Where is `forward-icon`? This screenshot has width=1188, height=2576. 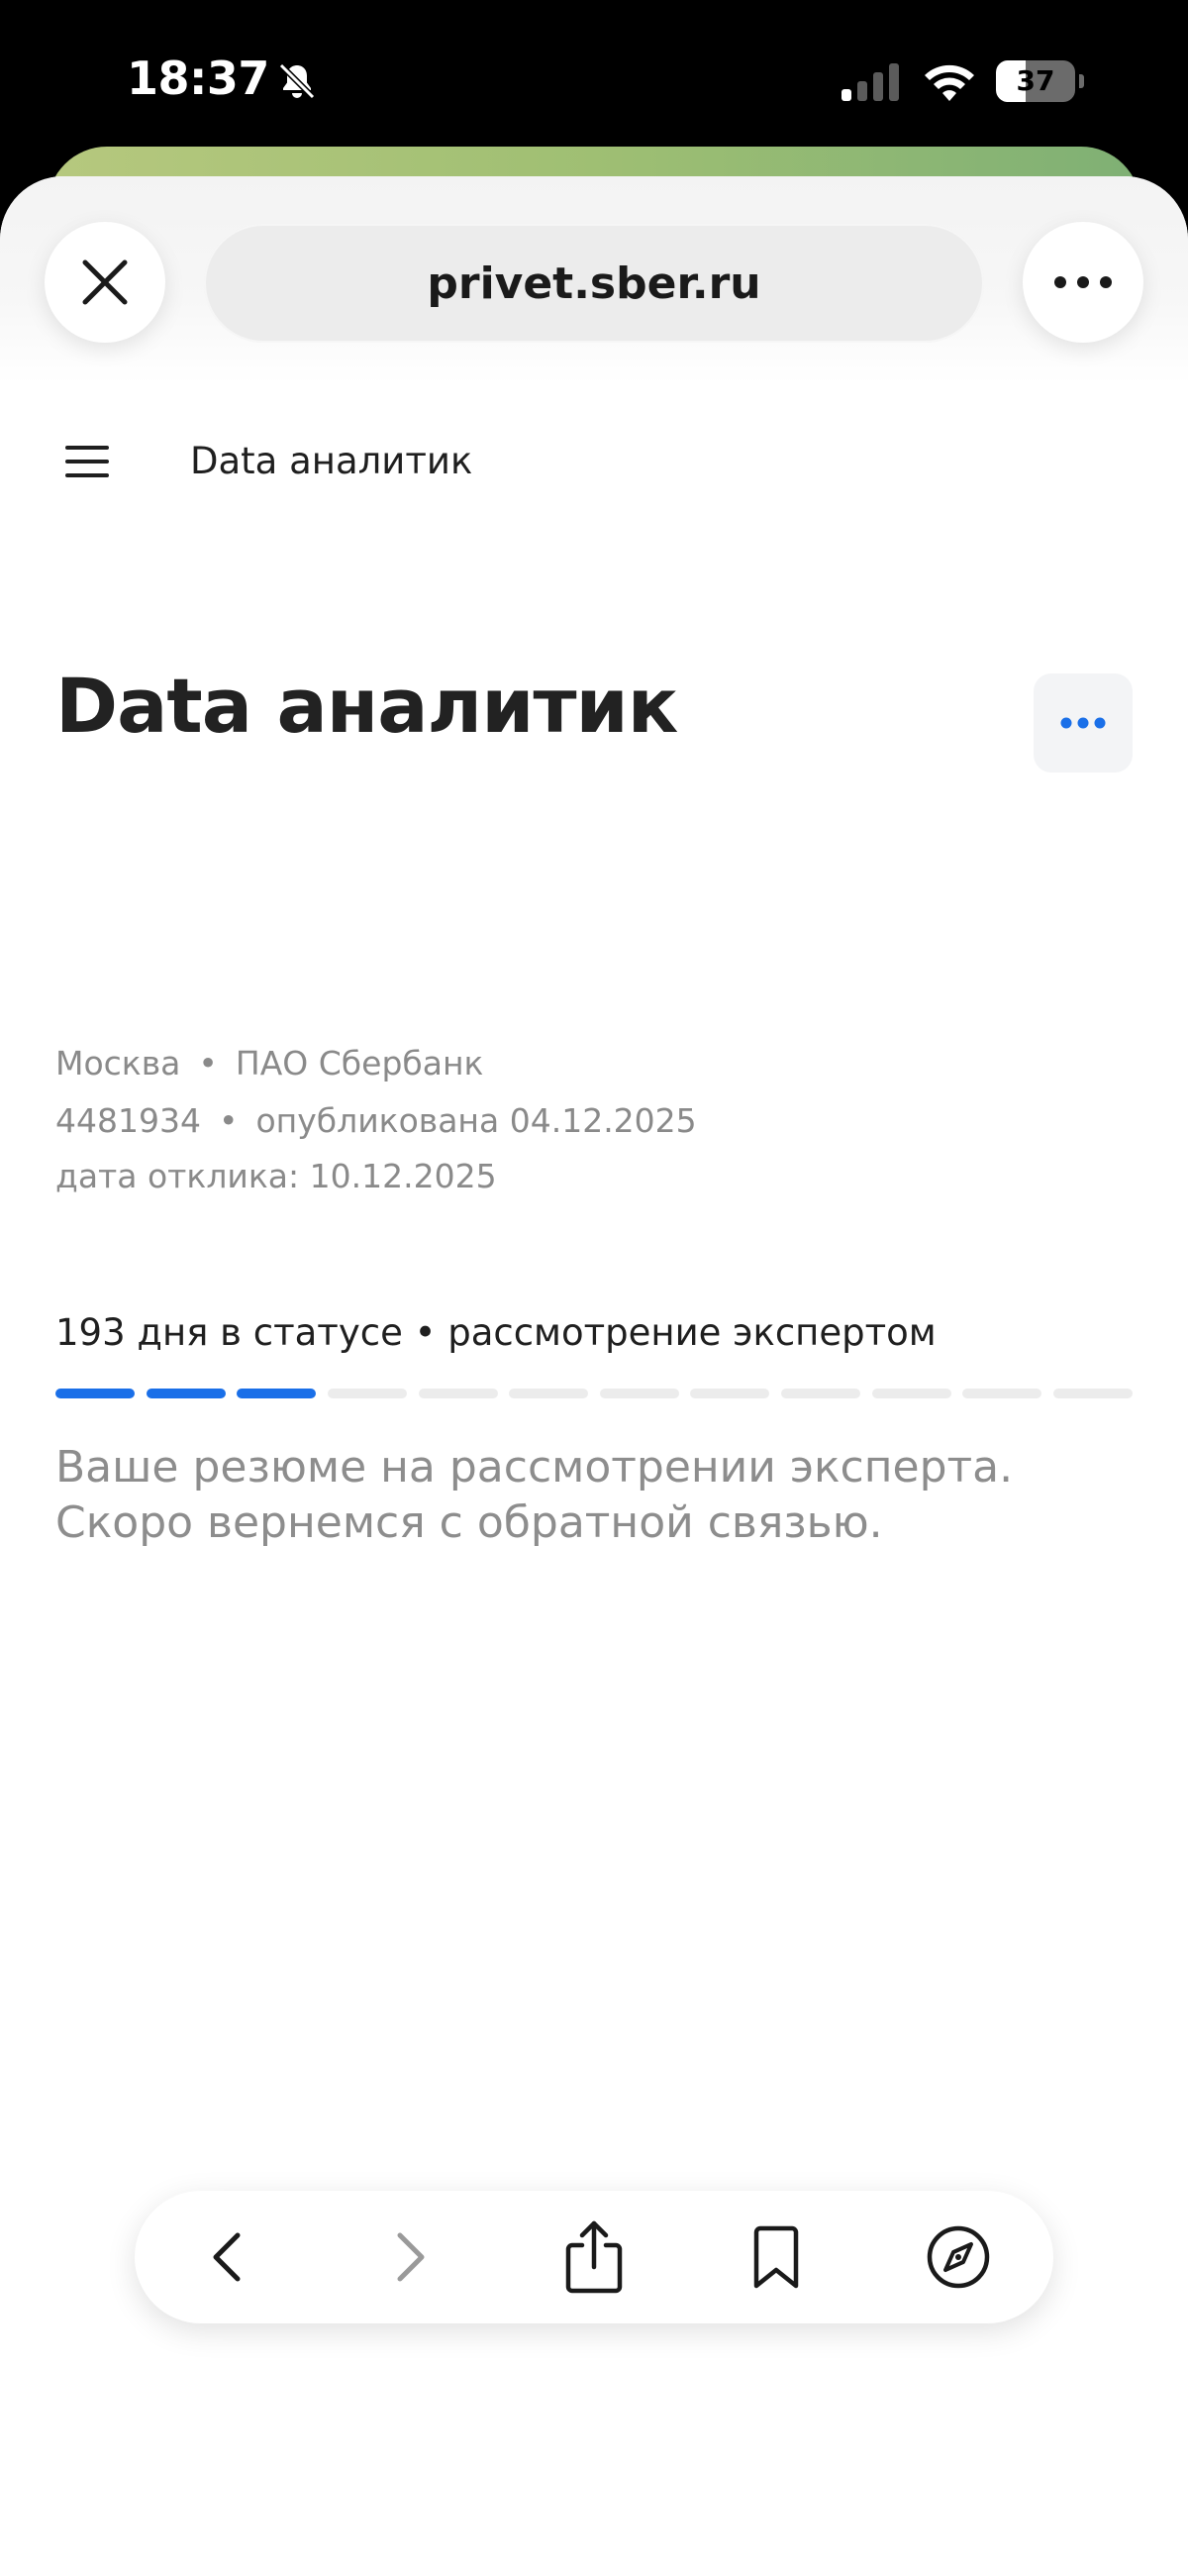
forward-icon is located at coordinates (411, 2257).